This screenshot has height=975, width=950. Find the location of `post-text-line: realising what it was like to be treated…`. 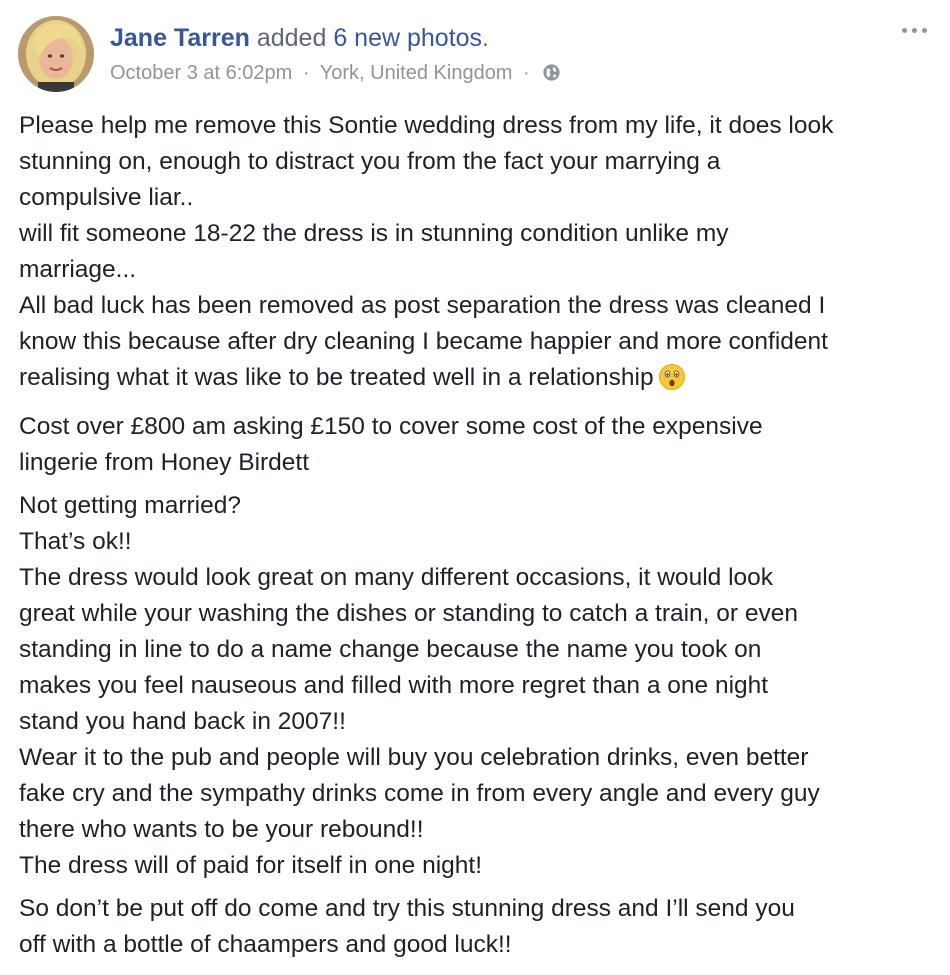

post-text-line: realising what it was like to be treated… is located at coordinates (336, 377).